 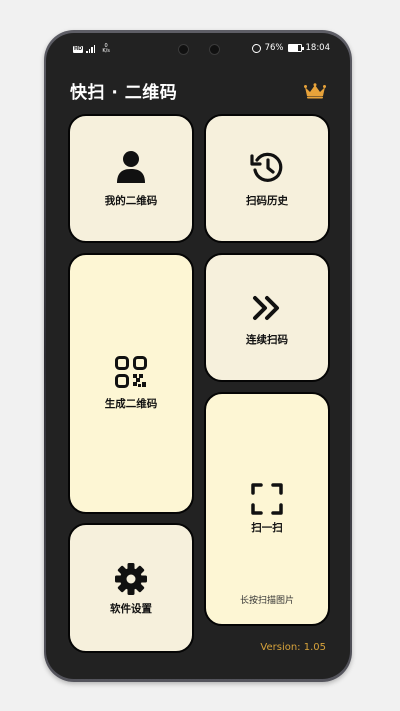 What do you see at coordinates (267, 201) in the screenshot?
I see `scan-history-label: 扫码历史` at bounding box center [267, 201].